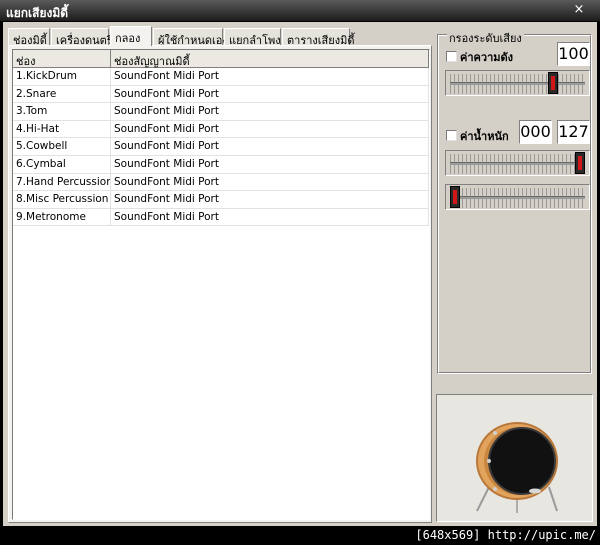 The height and width of the screenshot is (545, 600). Describe the element at coordinates (300, 535) in the screenshot. I see `status-bar: [648x569] http://upic.me/` at that location.